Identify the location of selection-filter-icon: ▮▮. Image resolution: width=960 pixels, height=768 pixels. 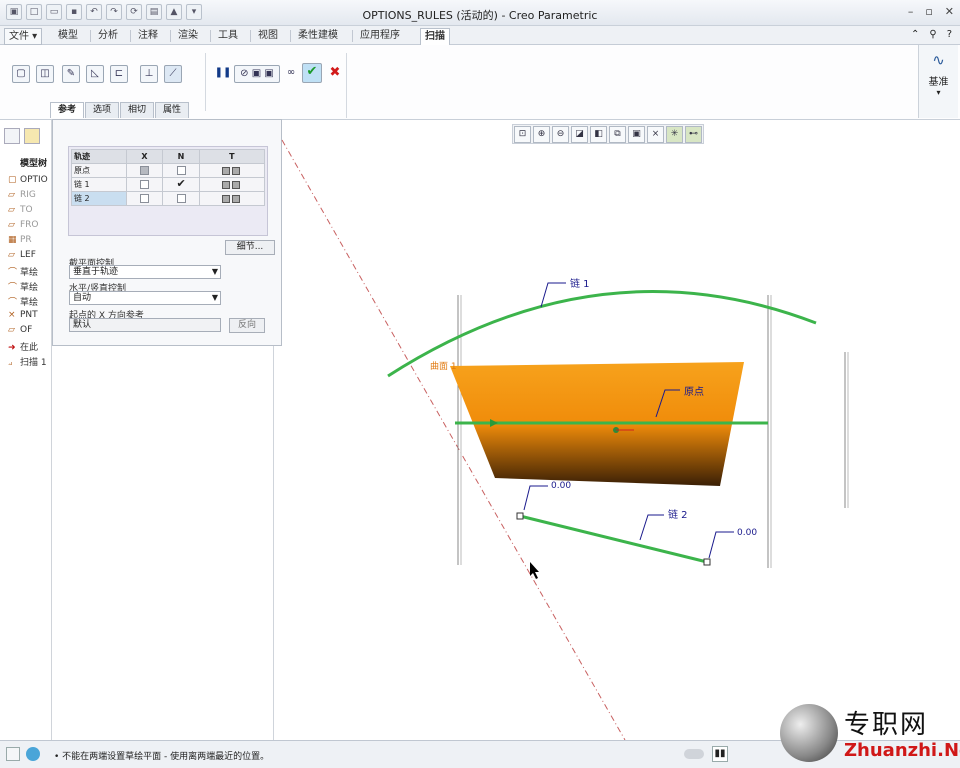
(720, 754).